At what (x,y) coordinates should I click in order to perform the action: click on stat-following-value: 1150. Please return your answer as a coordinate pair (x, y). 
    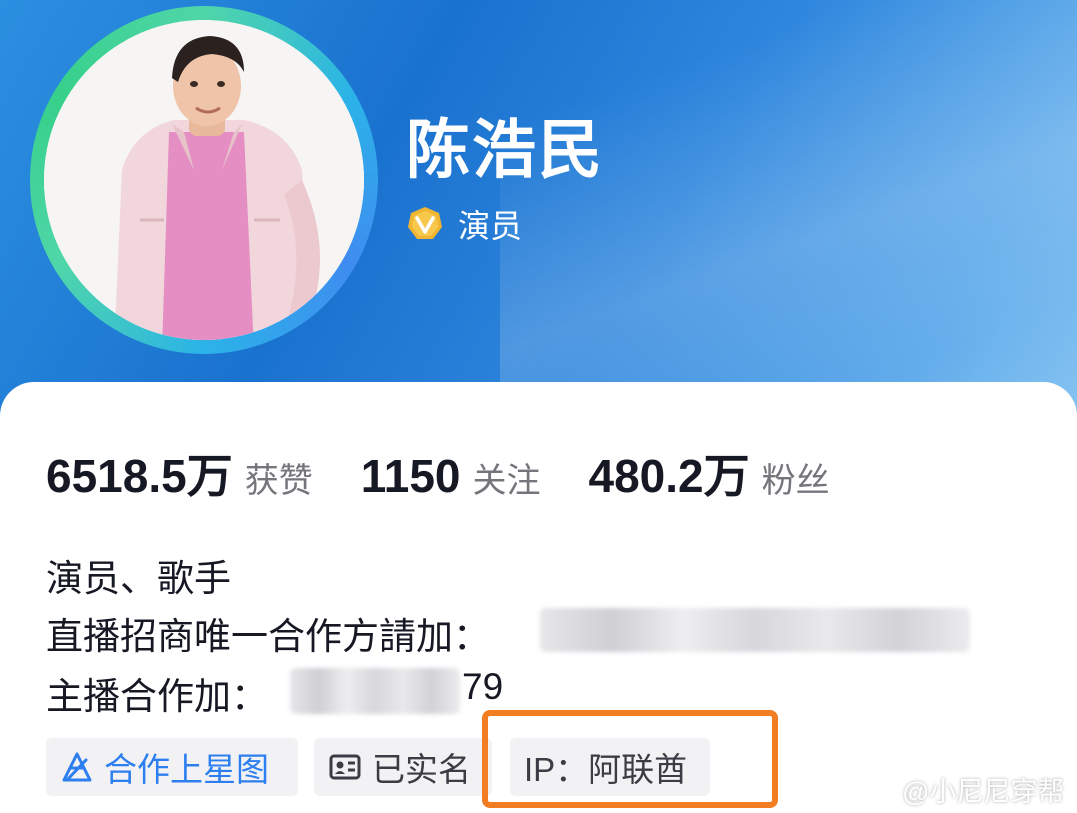
    Looking at the image, I should click on (410, 476).